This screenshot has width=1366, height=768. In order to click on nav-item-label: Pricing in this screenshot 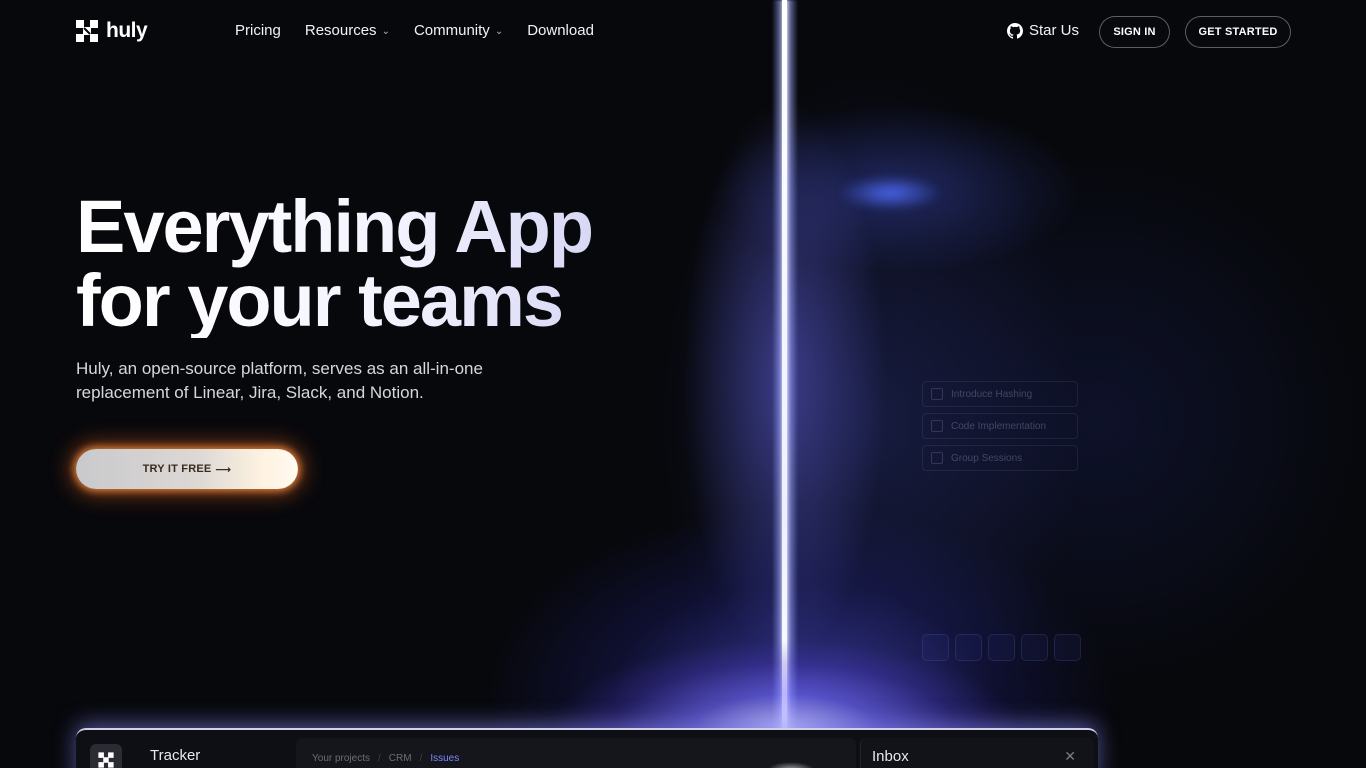, I will do `click(258, 30)`.